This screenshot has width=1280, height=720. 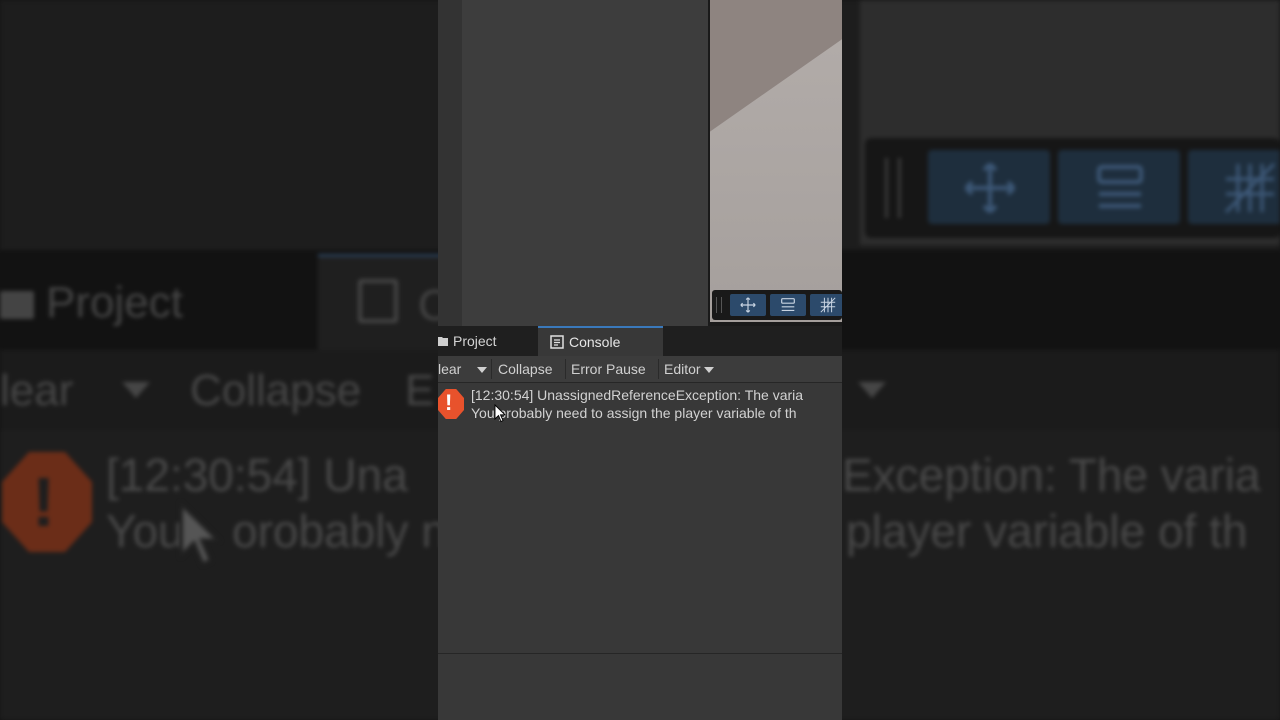 I want to click on bg-editor-dropdown-caret, so click(x=872, y=390).